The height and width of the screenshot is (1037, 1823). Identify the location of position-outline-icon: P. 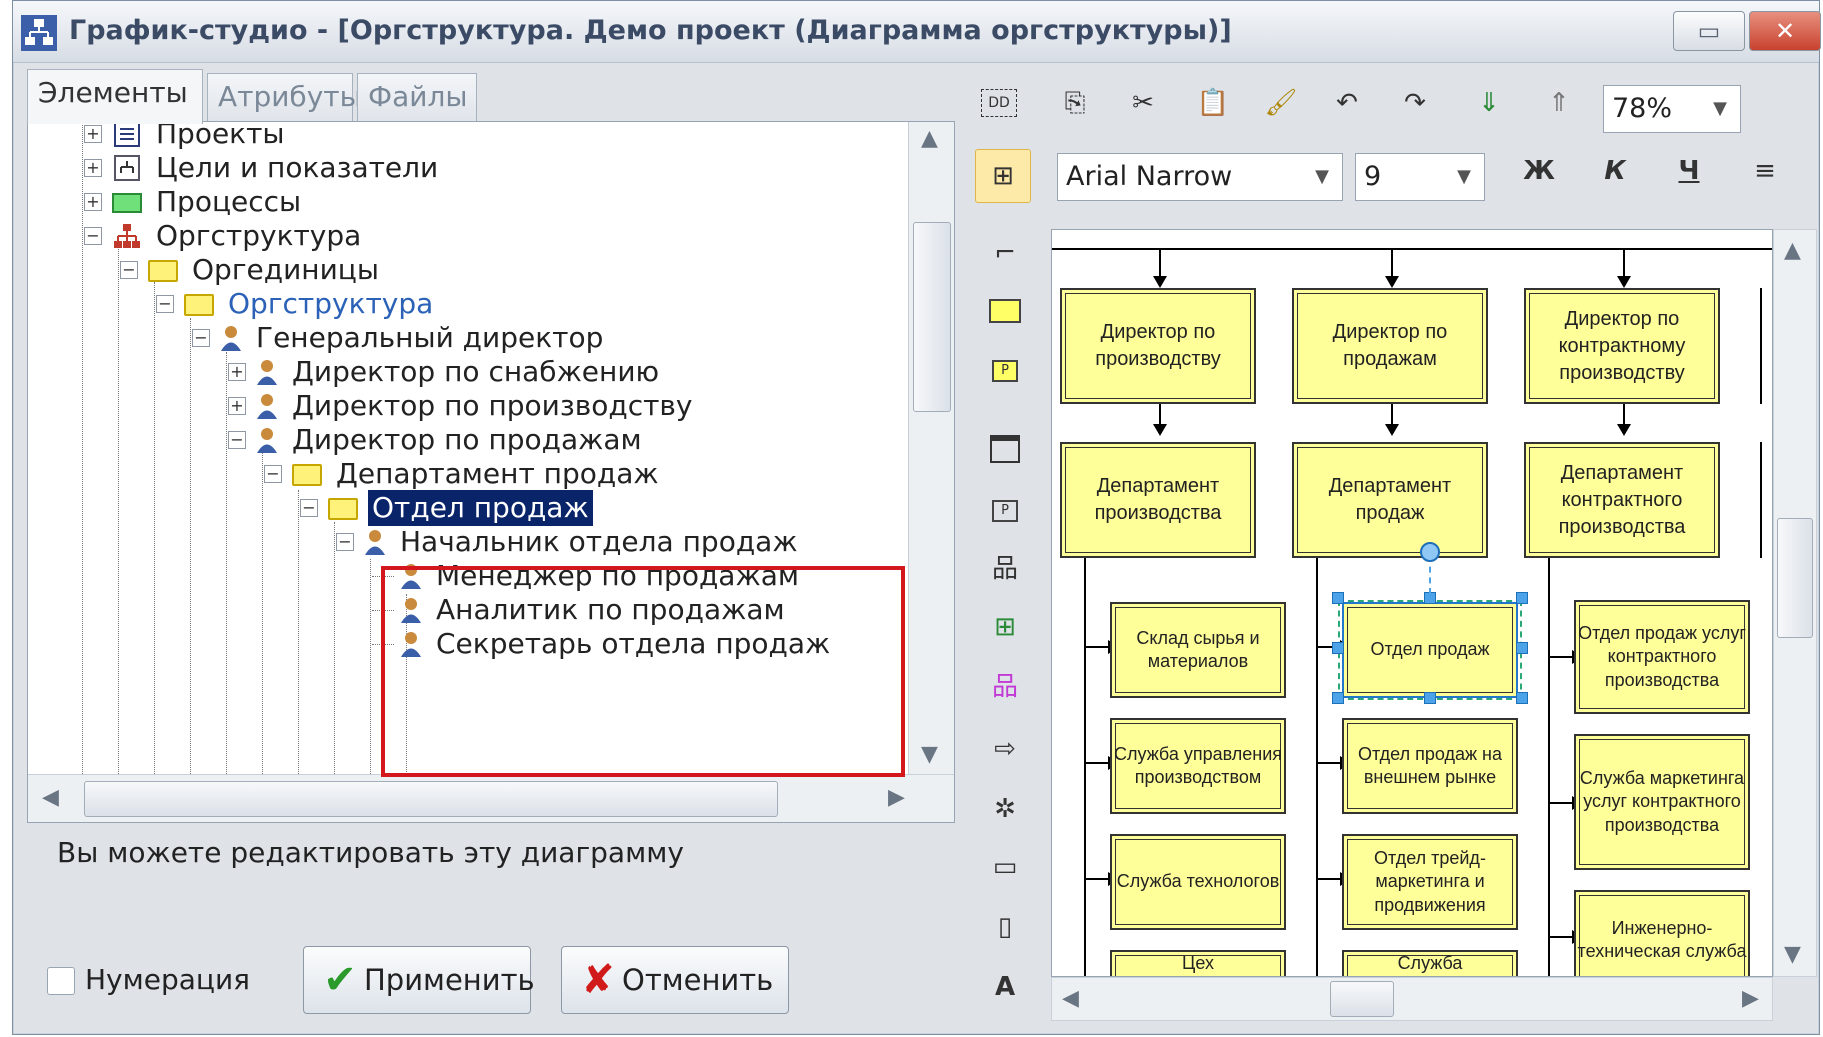
(1005, 511).